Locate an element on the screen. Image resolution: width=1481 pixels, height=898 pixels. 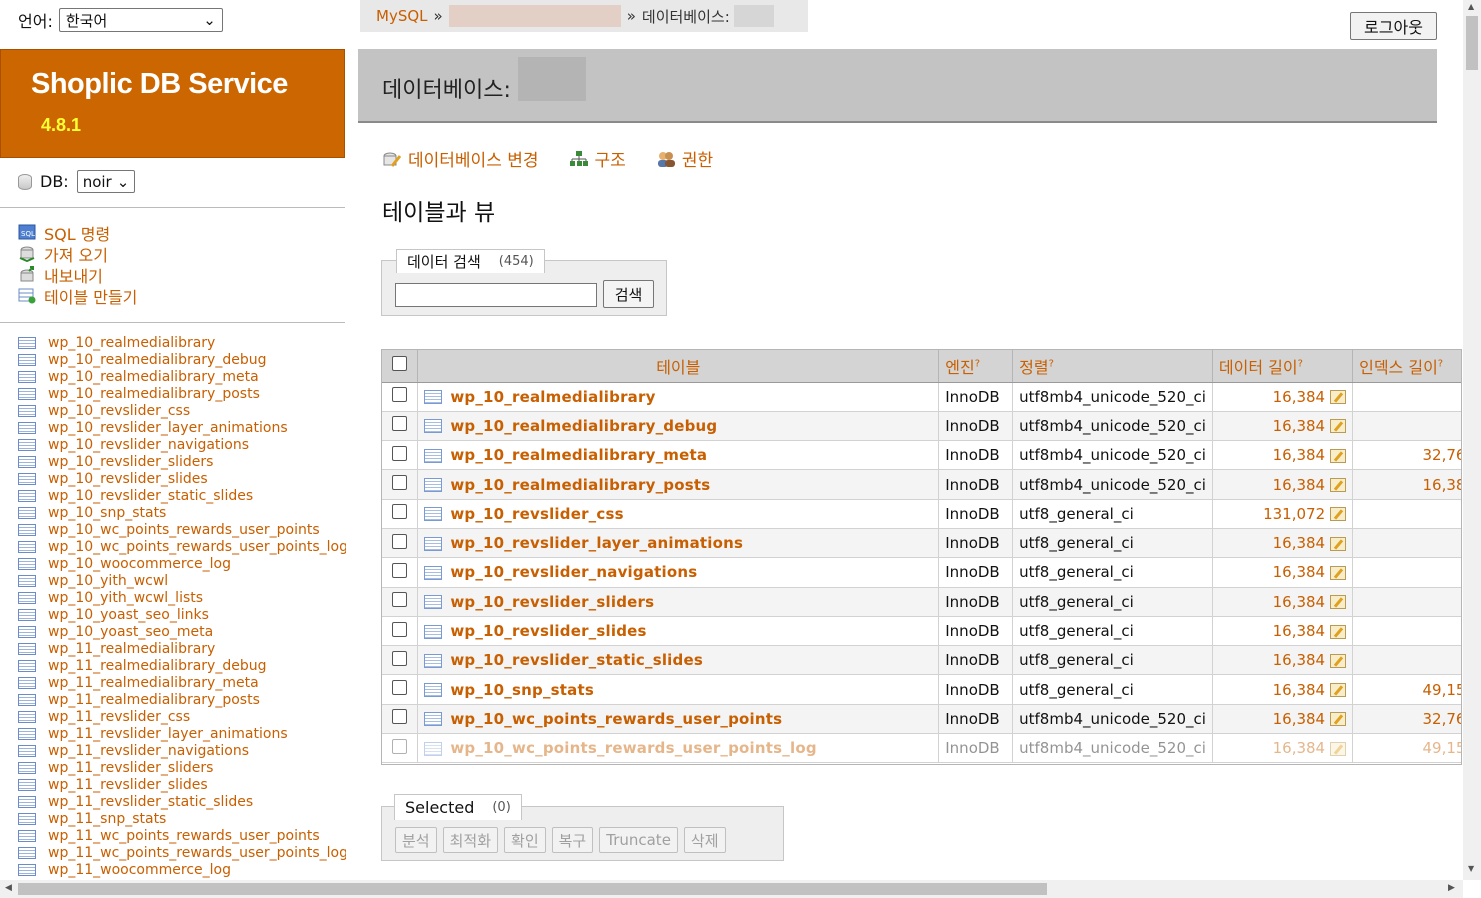
scroll-left-icon: ◀ is located at coordinates (8, 888).